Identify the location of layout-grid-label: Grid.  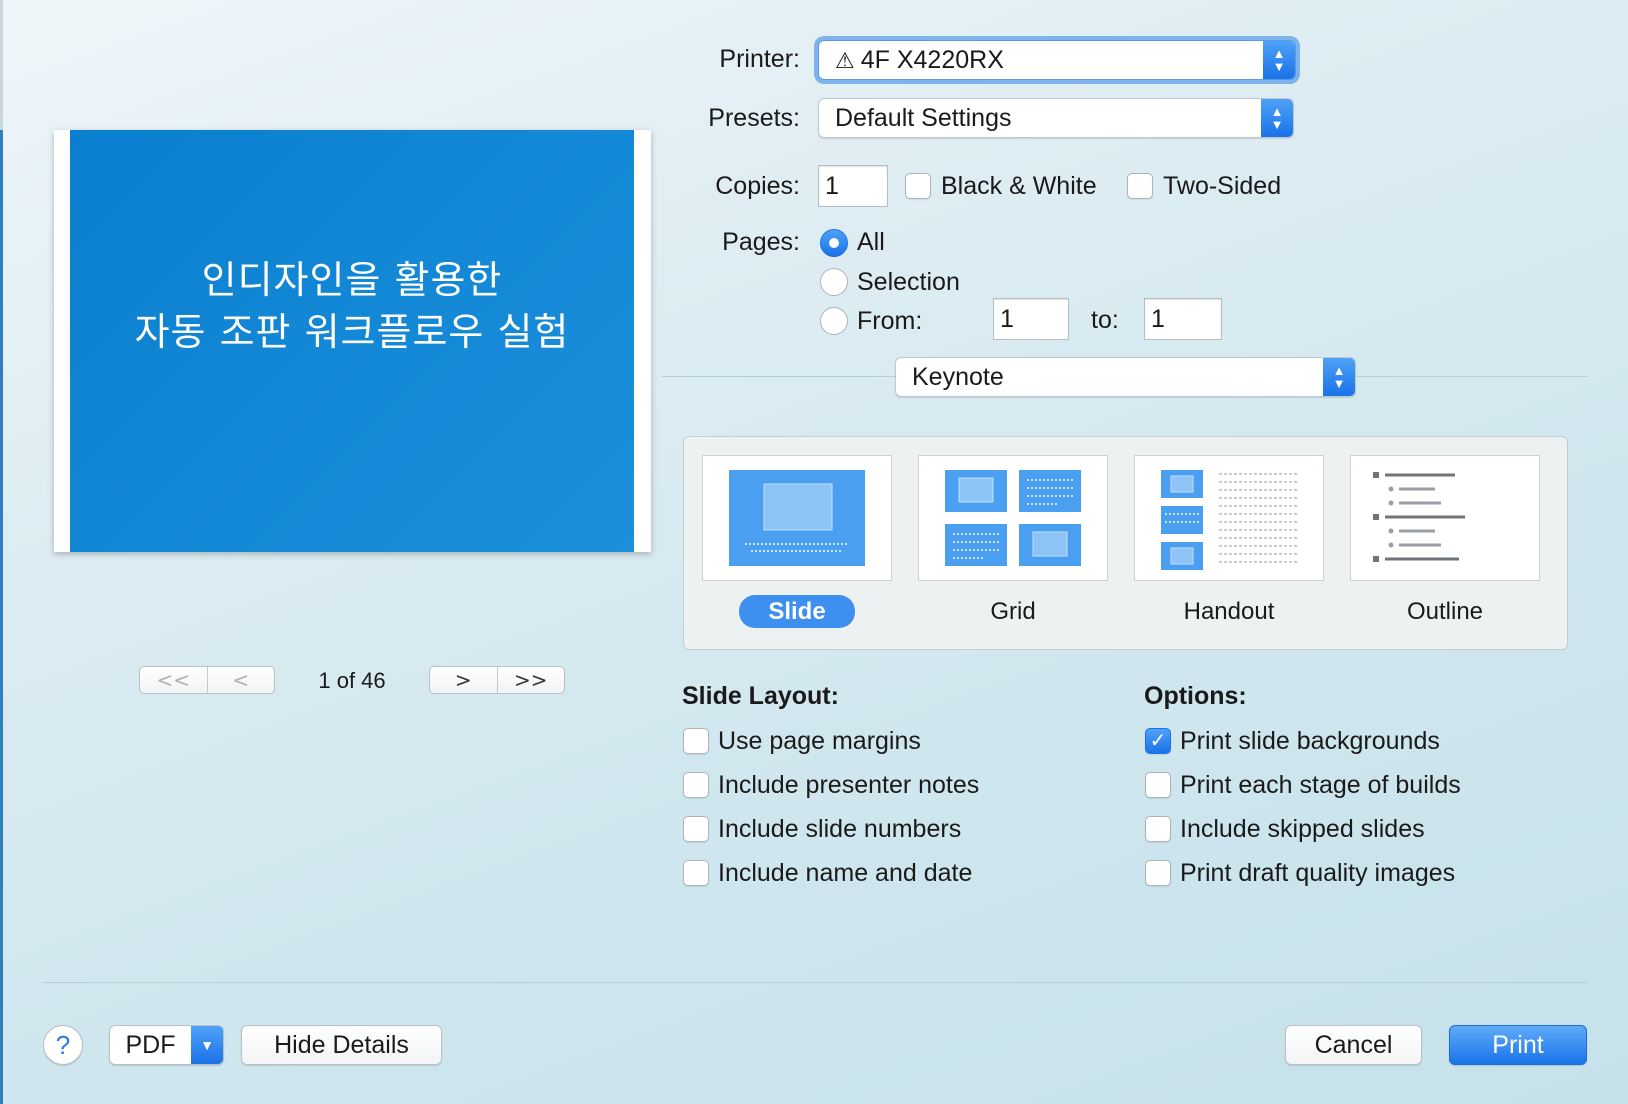
(1013, 612).